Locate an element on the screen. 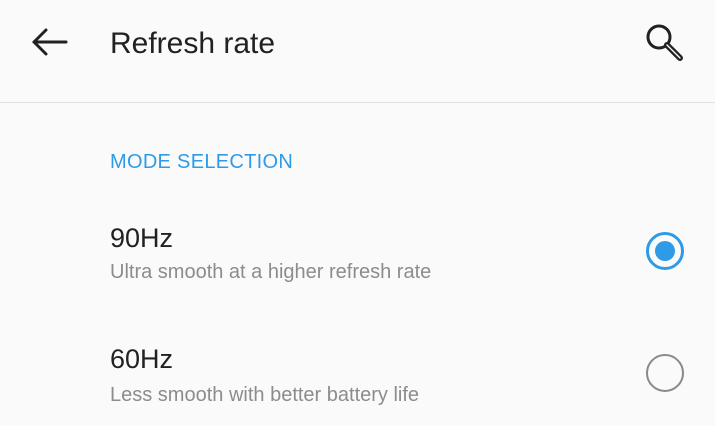 Image resolution: width=715 pixels, height=426 pixels. option-subtitle: Less smooth with better battery life is located at coordinates (265, 395).